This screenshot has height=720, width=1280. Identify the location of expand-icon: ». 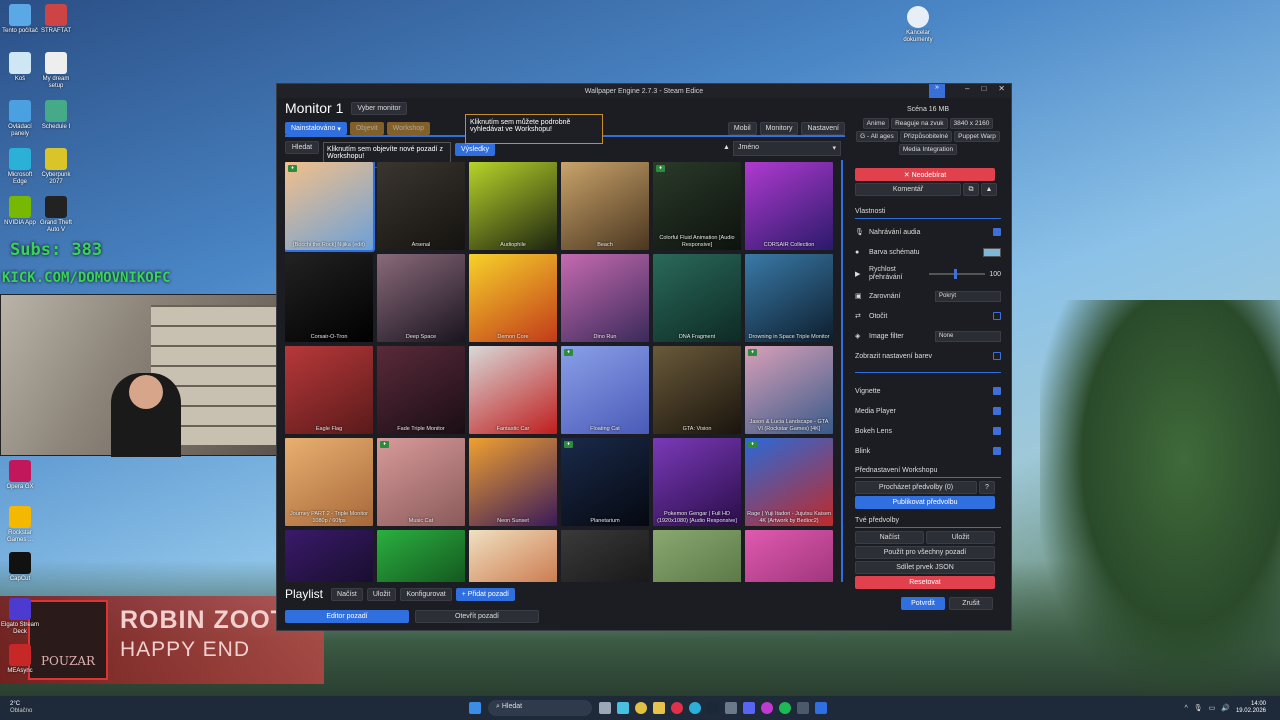
(937, 91).